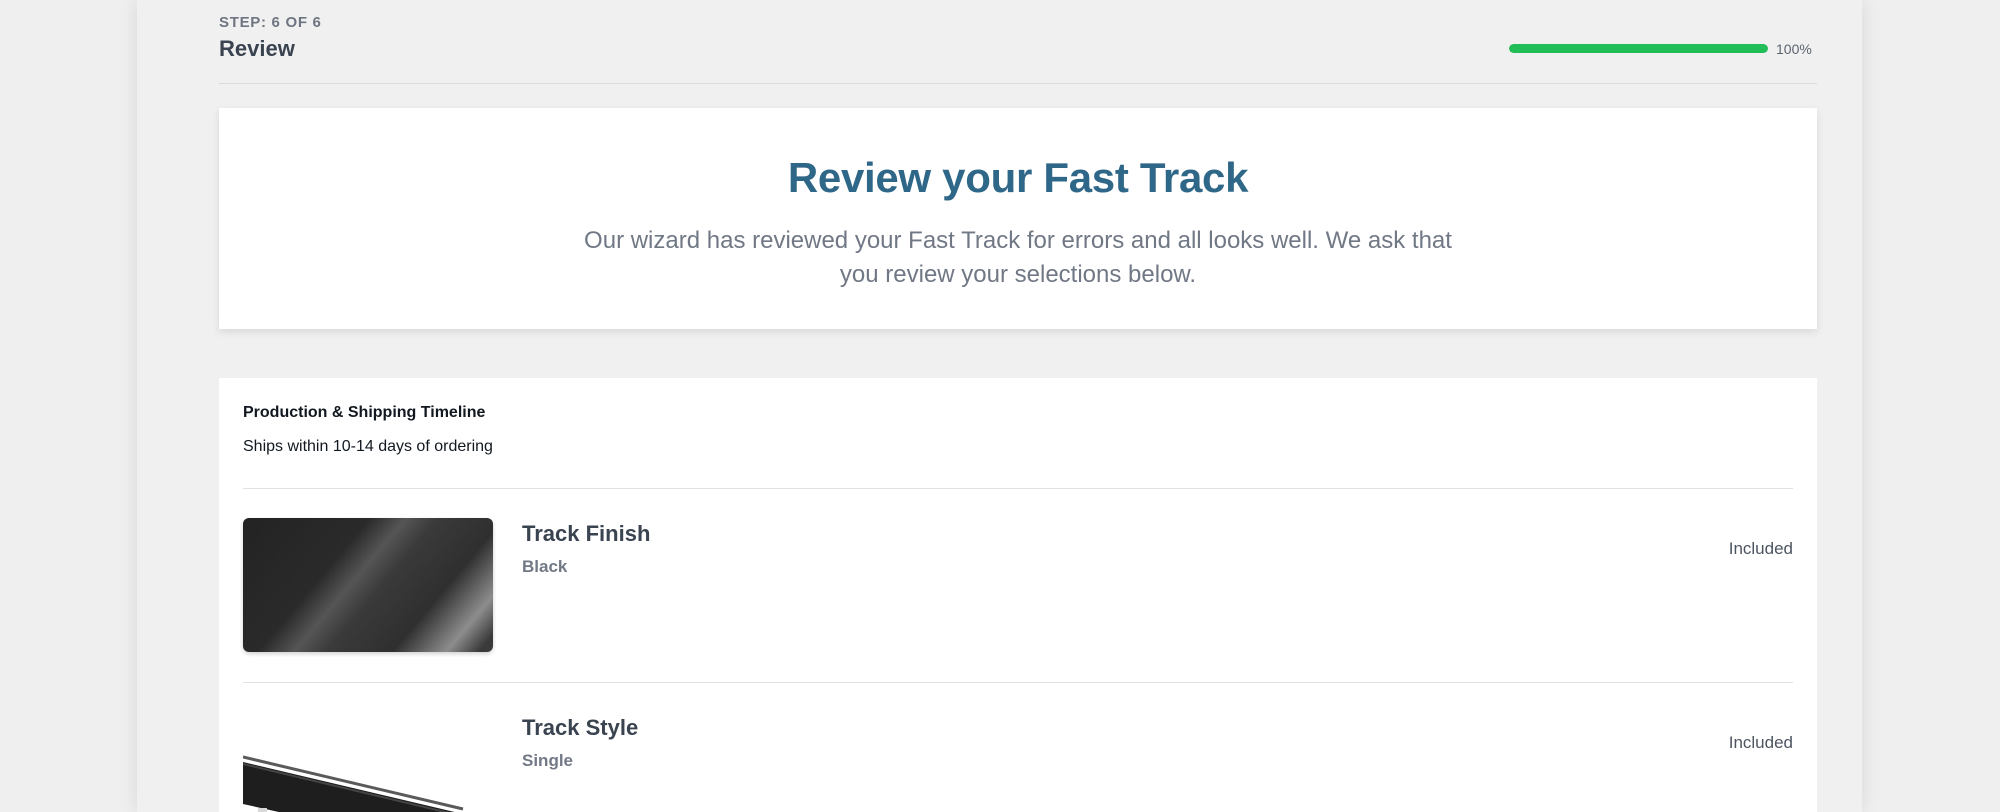 The image size is (2000, 812). What do you see at coordinates (368, 767) in the screenshot?
I see `single-track-product-image` at bounding box center [368, 767].